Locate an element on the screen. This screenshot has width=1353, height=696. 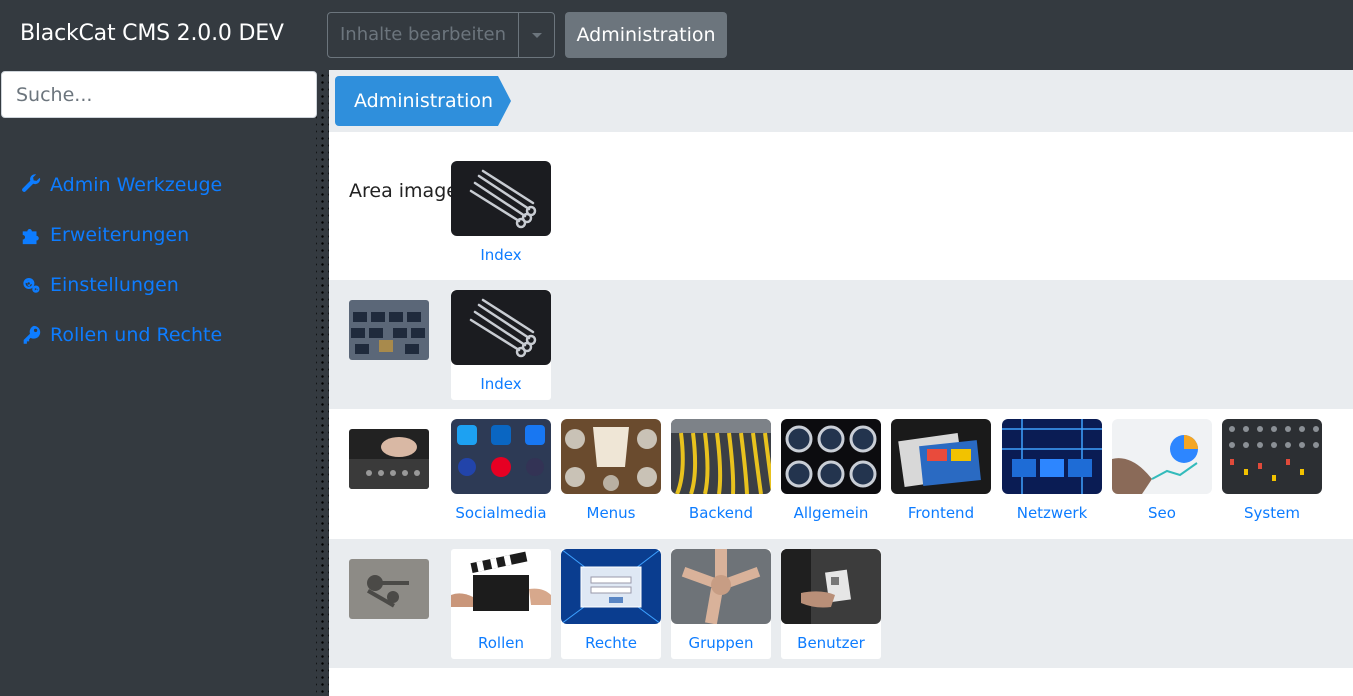
sidebar-item-label: Rollen und Rechte is located at coordinates (136, 335).